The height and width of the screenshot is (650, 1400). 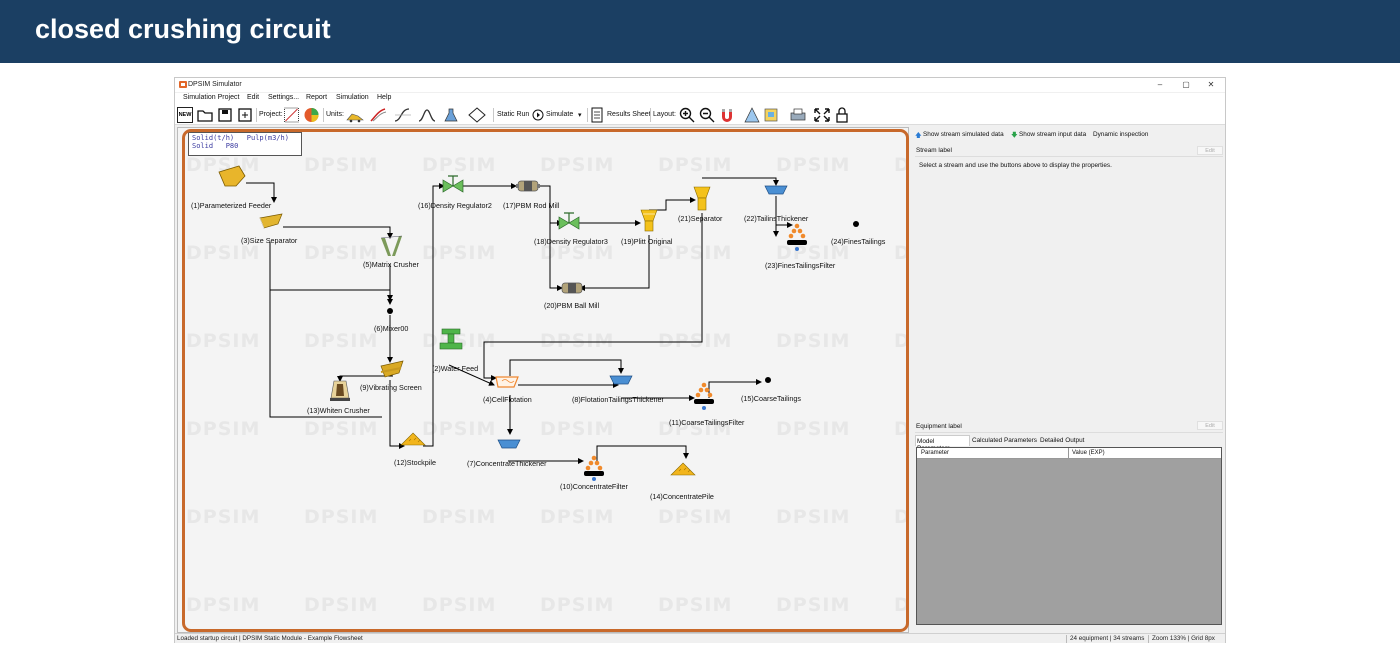 I want to click on status-zoom: Zoom 133% | Grid 8px, so click(x=1183, y=638).